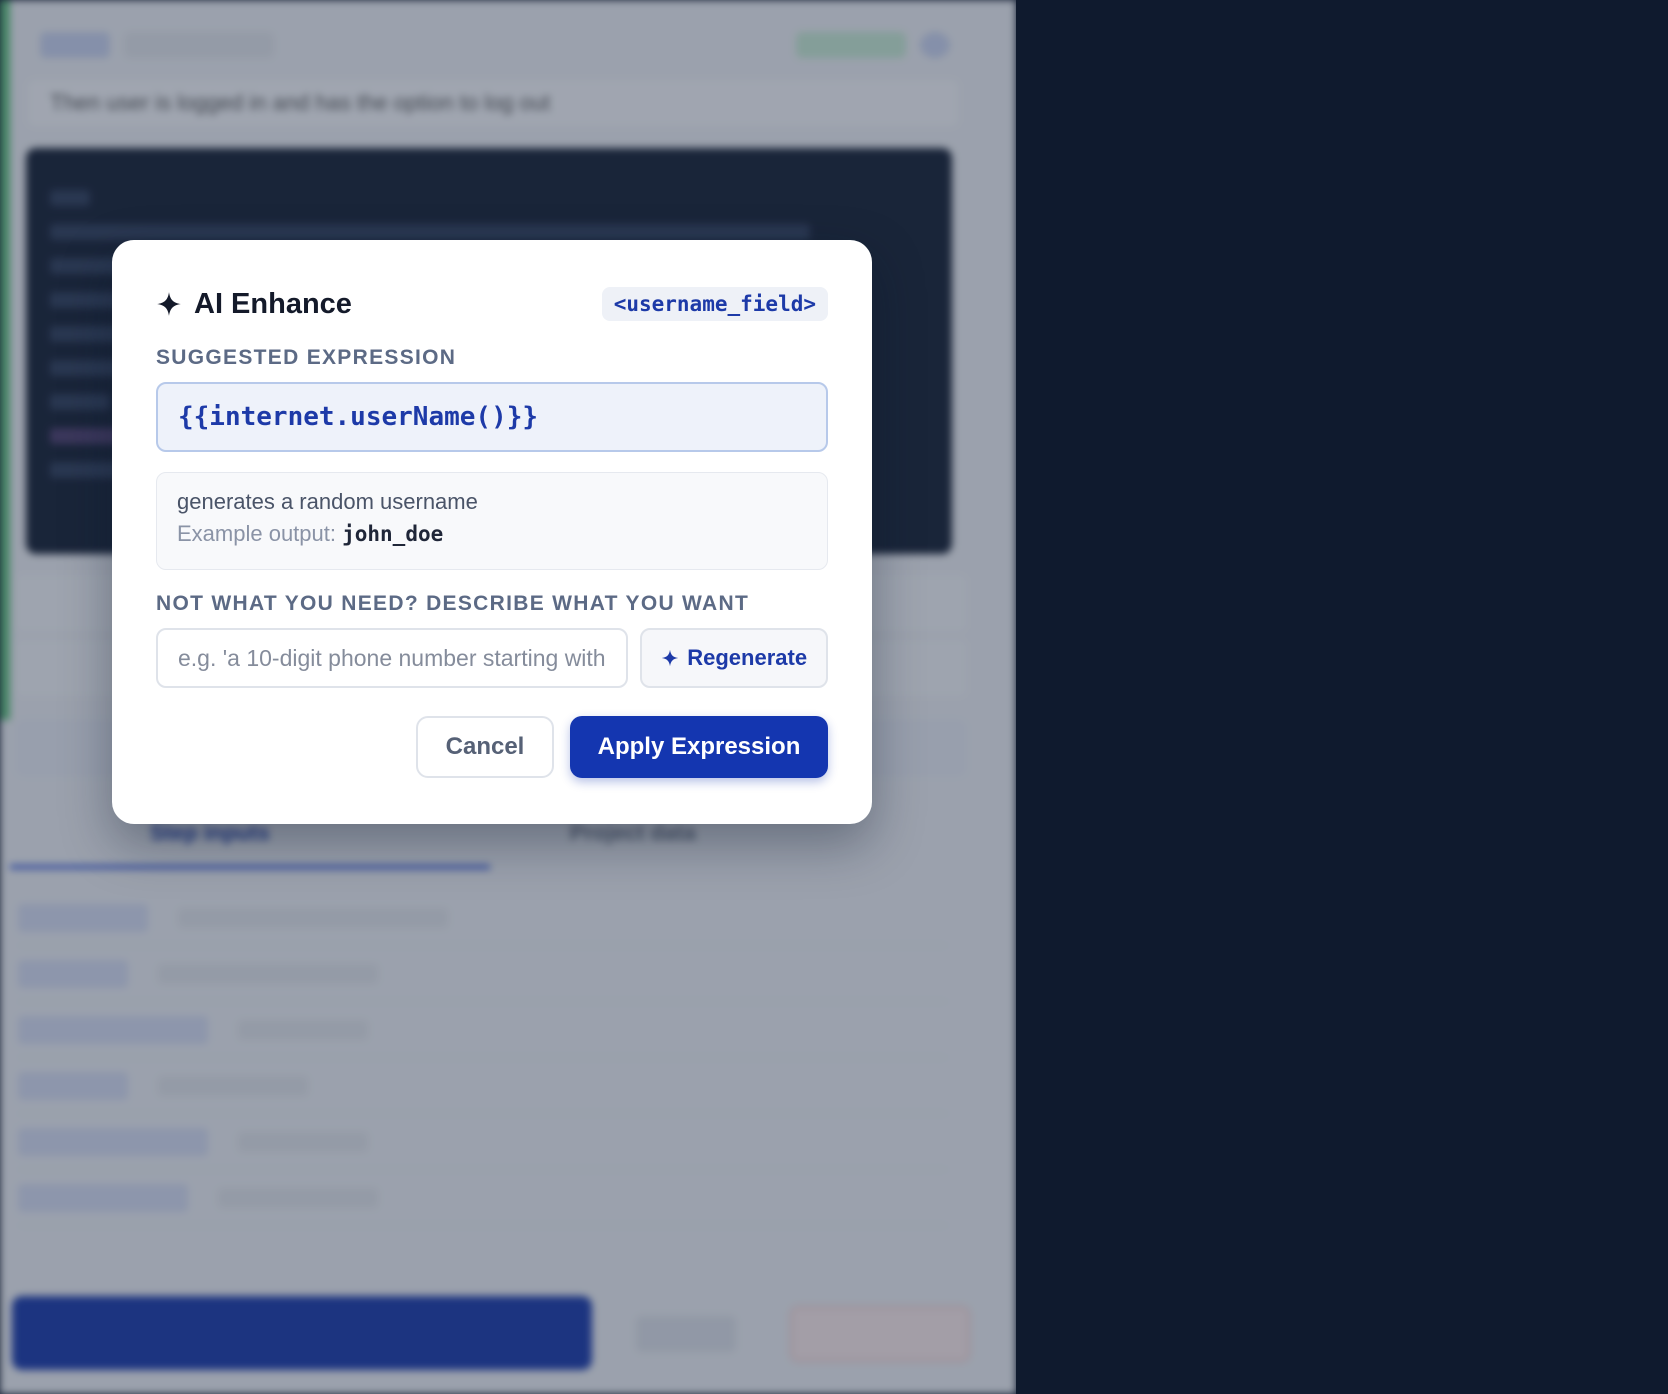 Image resolution: width=1668 pixels, height=1394 pixels. I want to click on refine-row: Regenerate, so click(492, 658).